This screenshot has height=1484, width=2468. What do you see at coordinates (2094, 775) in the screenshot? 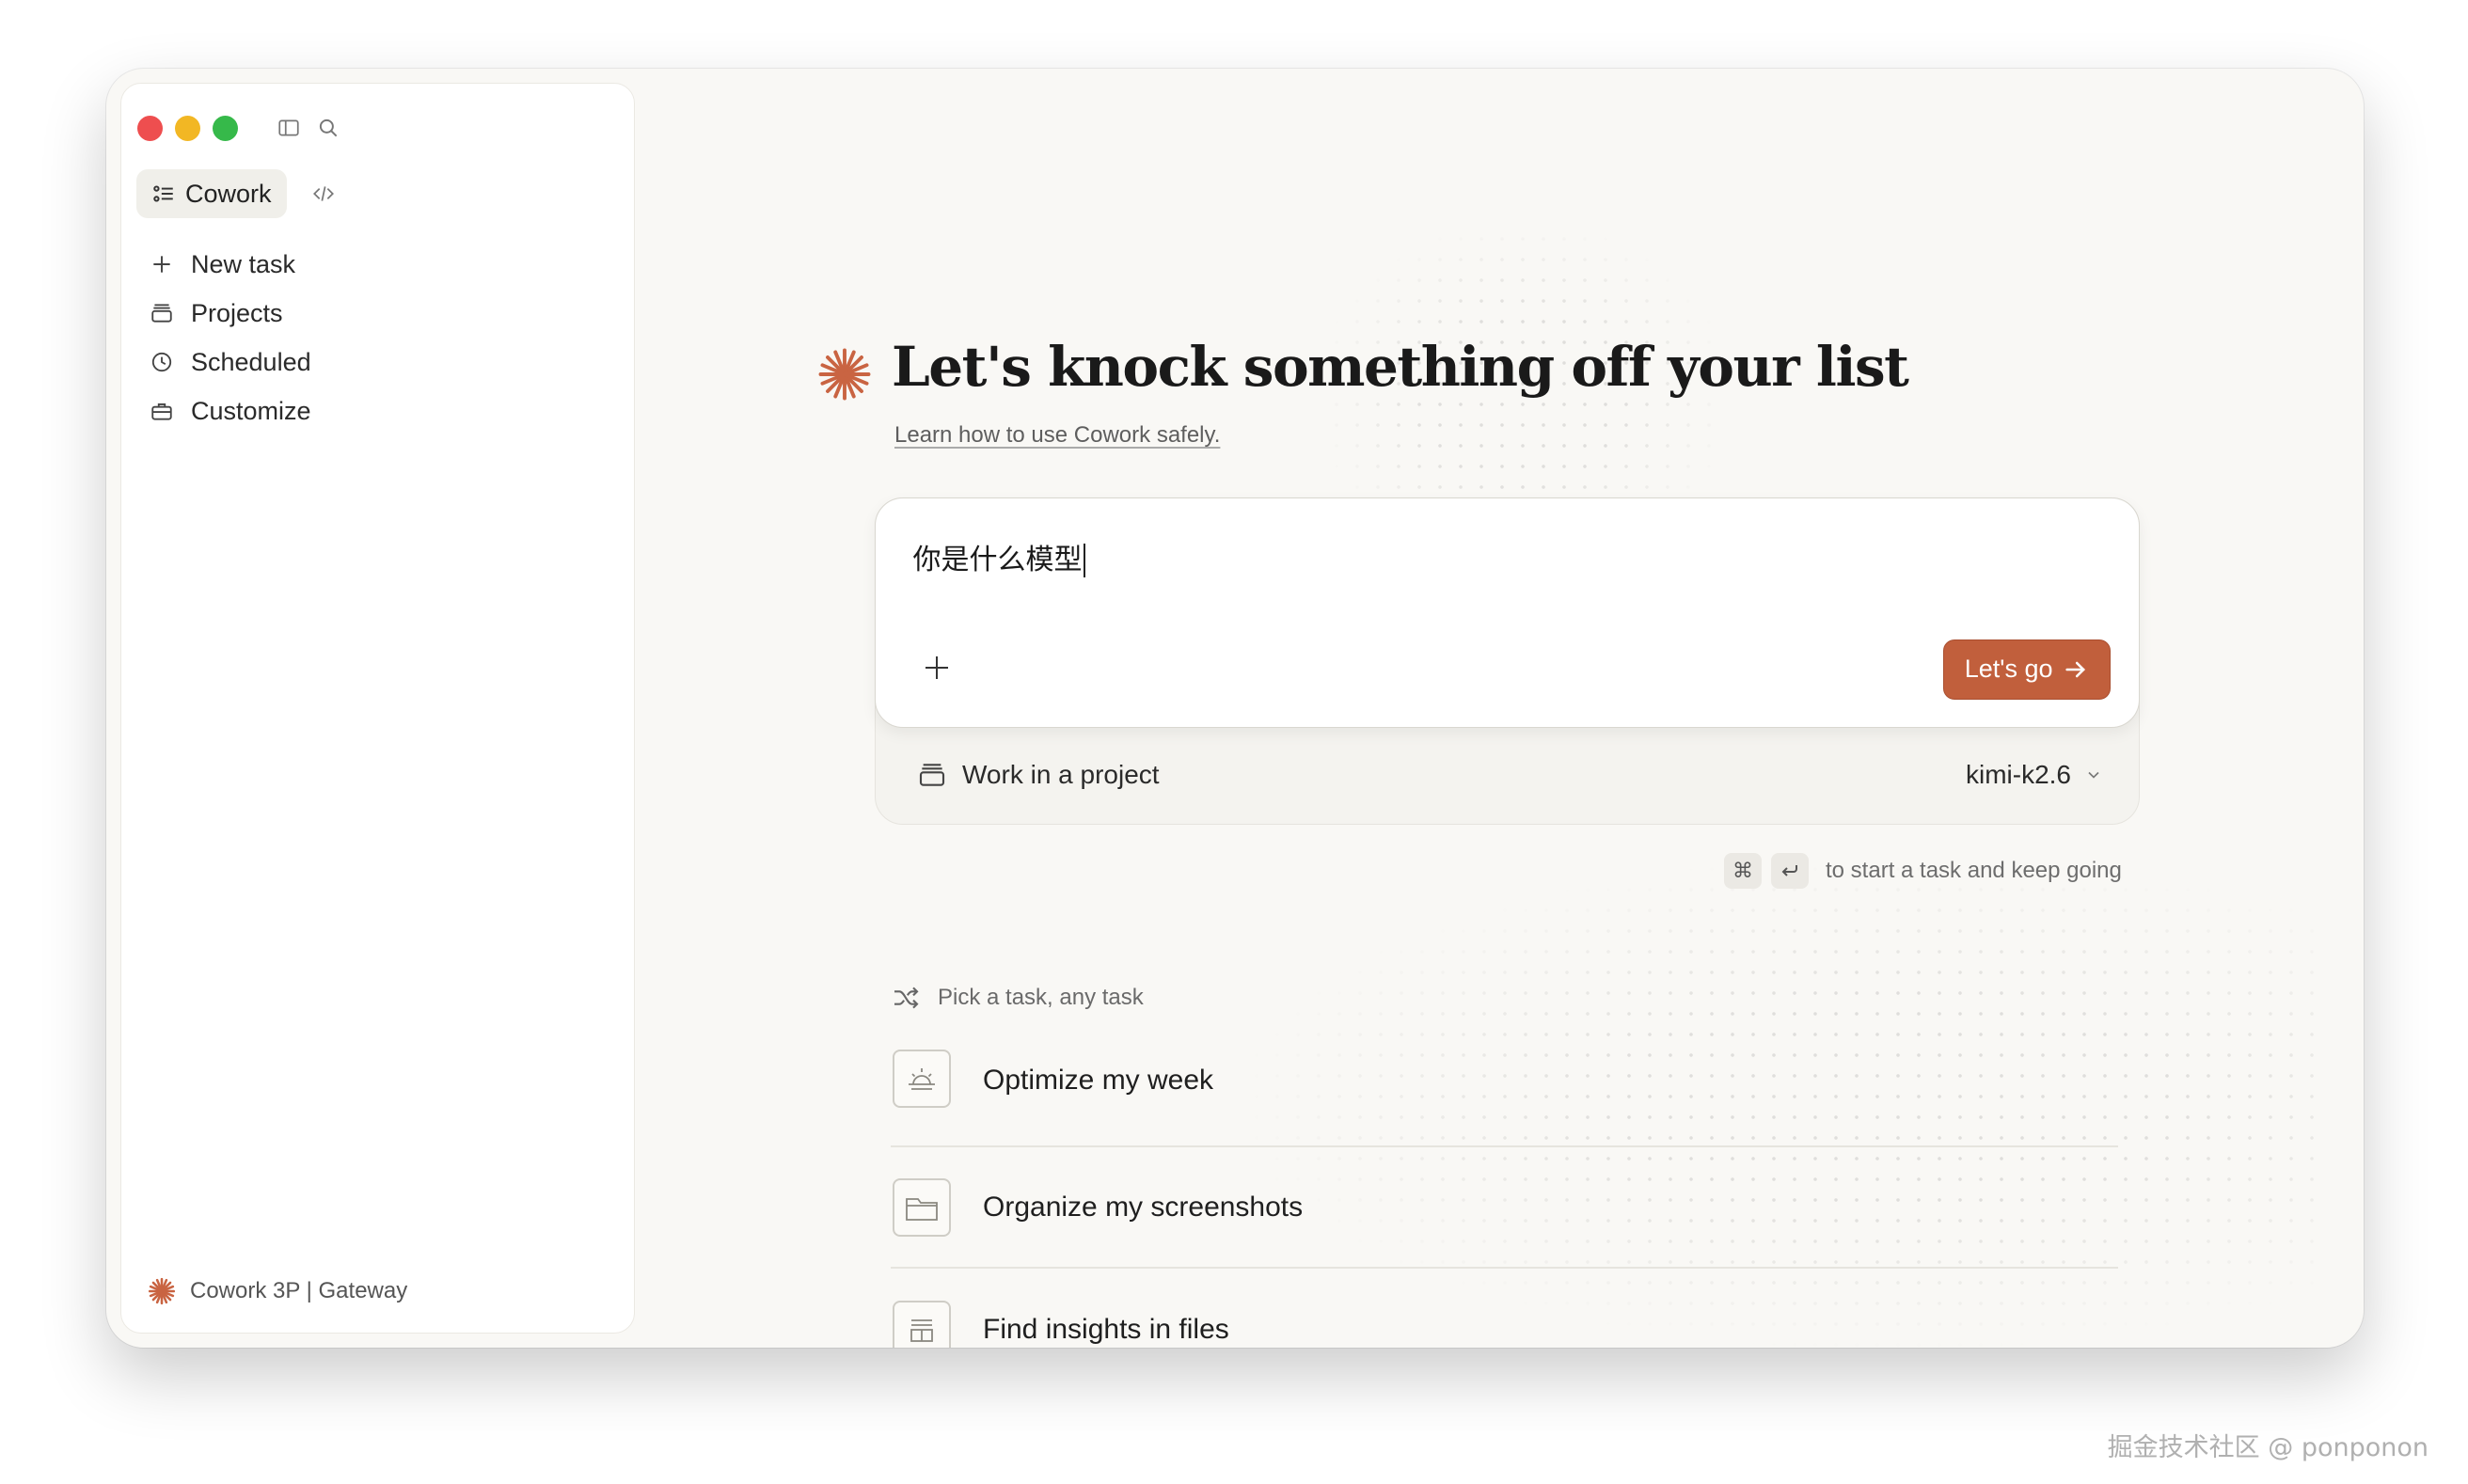
I see `chevron-down-icon` at bounding box center [2094, 775].